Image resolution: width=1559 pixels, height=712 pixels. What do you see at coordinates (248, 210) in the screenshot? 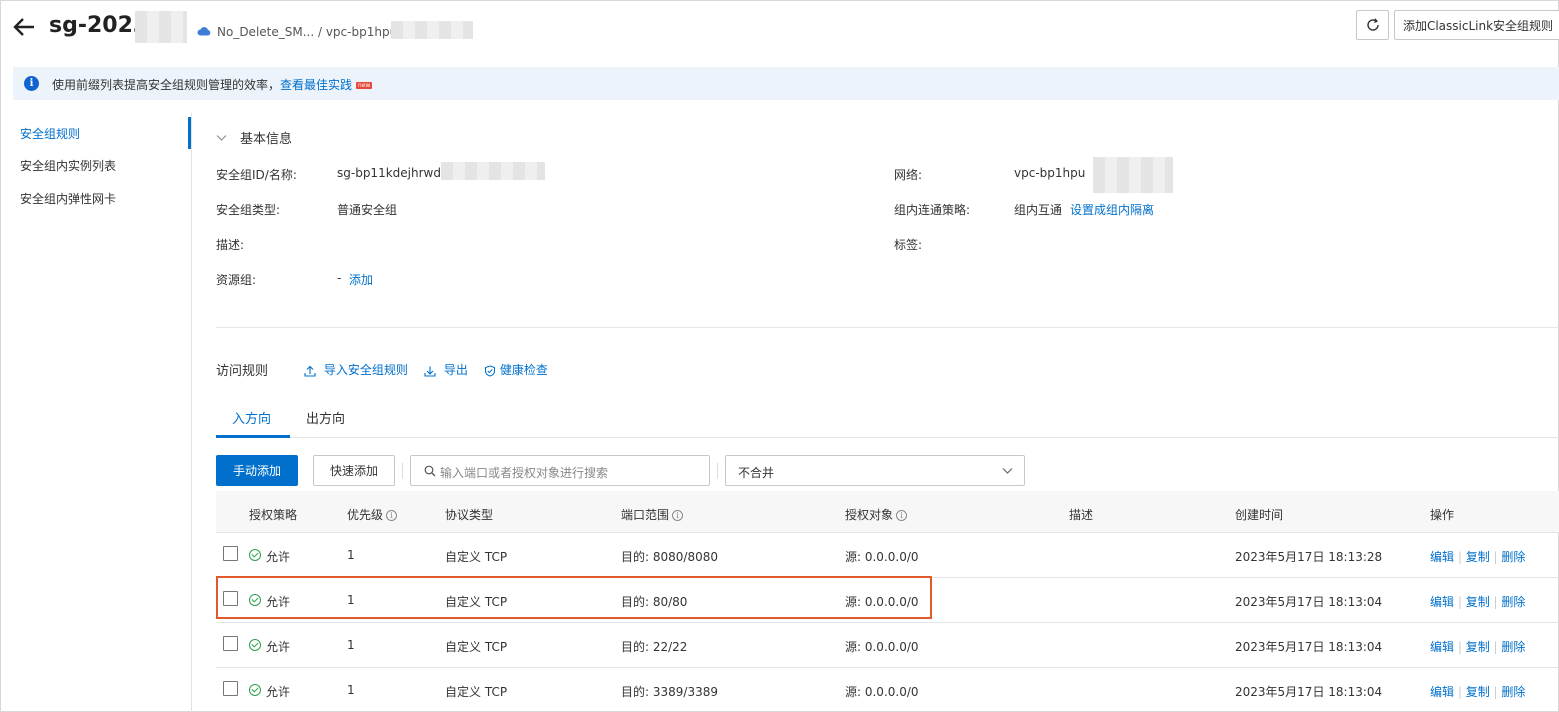
I see `sg-type-label: 安全组类型:` at bounding box center [248, 210].